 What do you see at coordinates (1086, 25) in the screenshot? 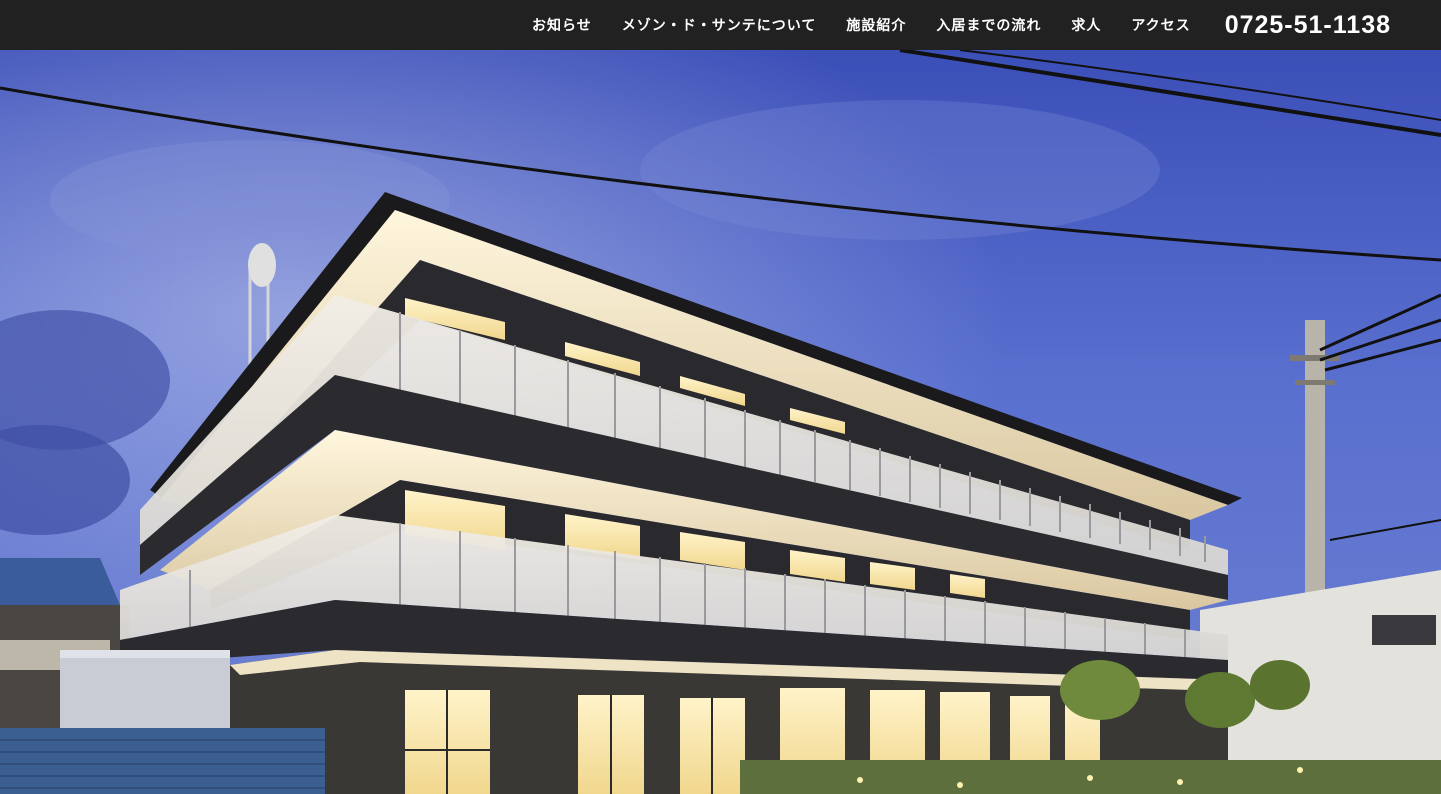
I see `nav-recruit: 求人` at bounding box center [1086, 25].